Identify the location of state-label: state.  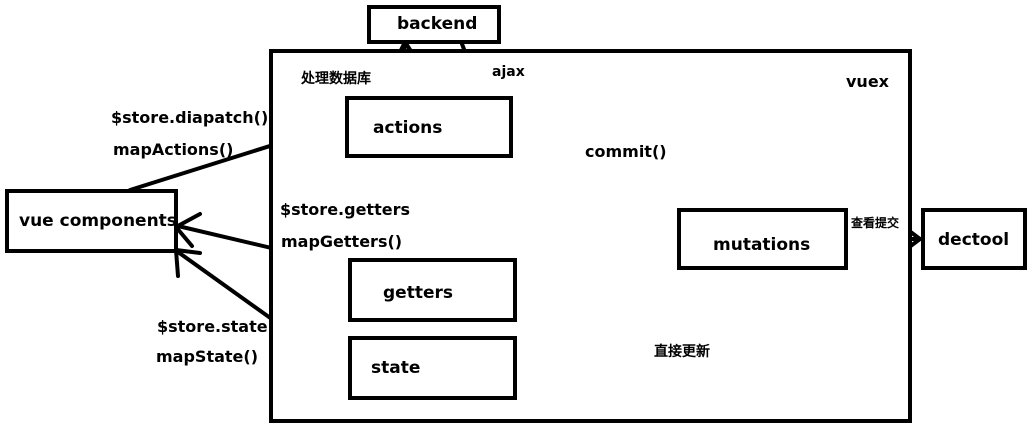
(396, 368).